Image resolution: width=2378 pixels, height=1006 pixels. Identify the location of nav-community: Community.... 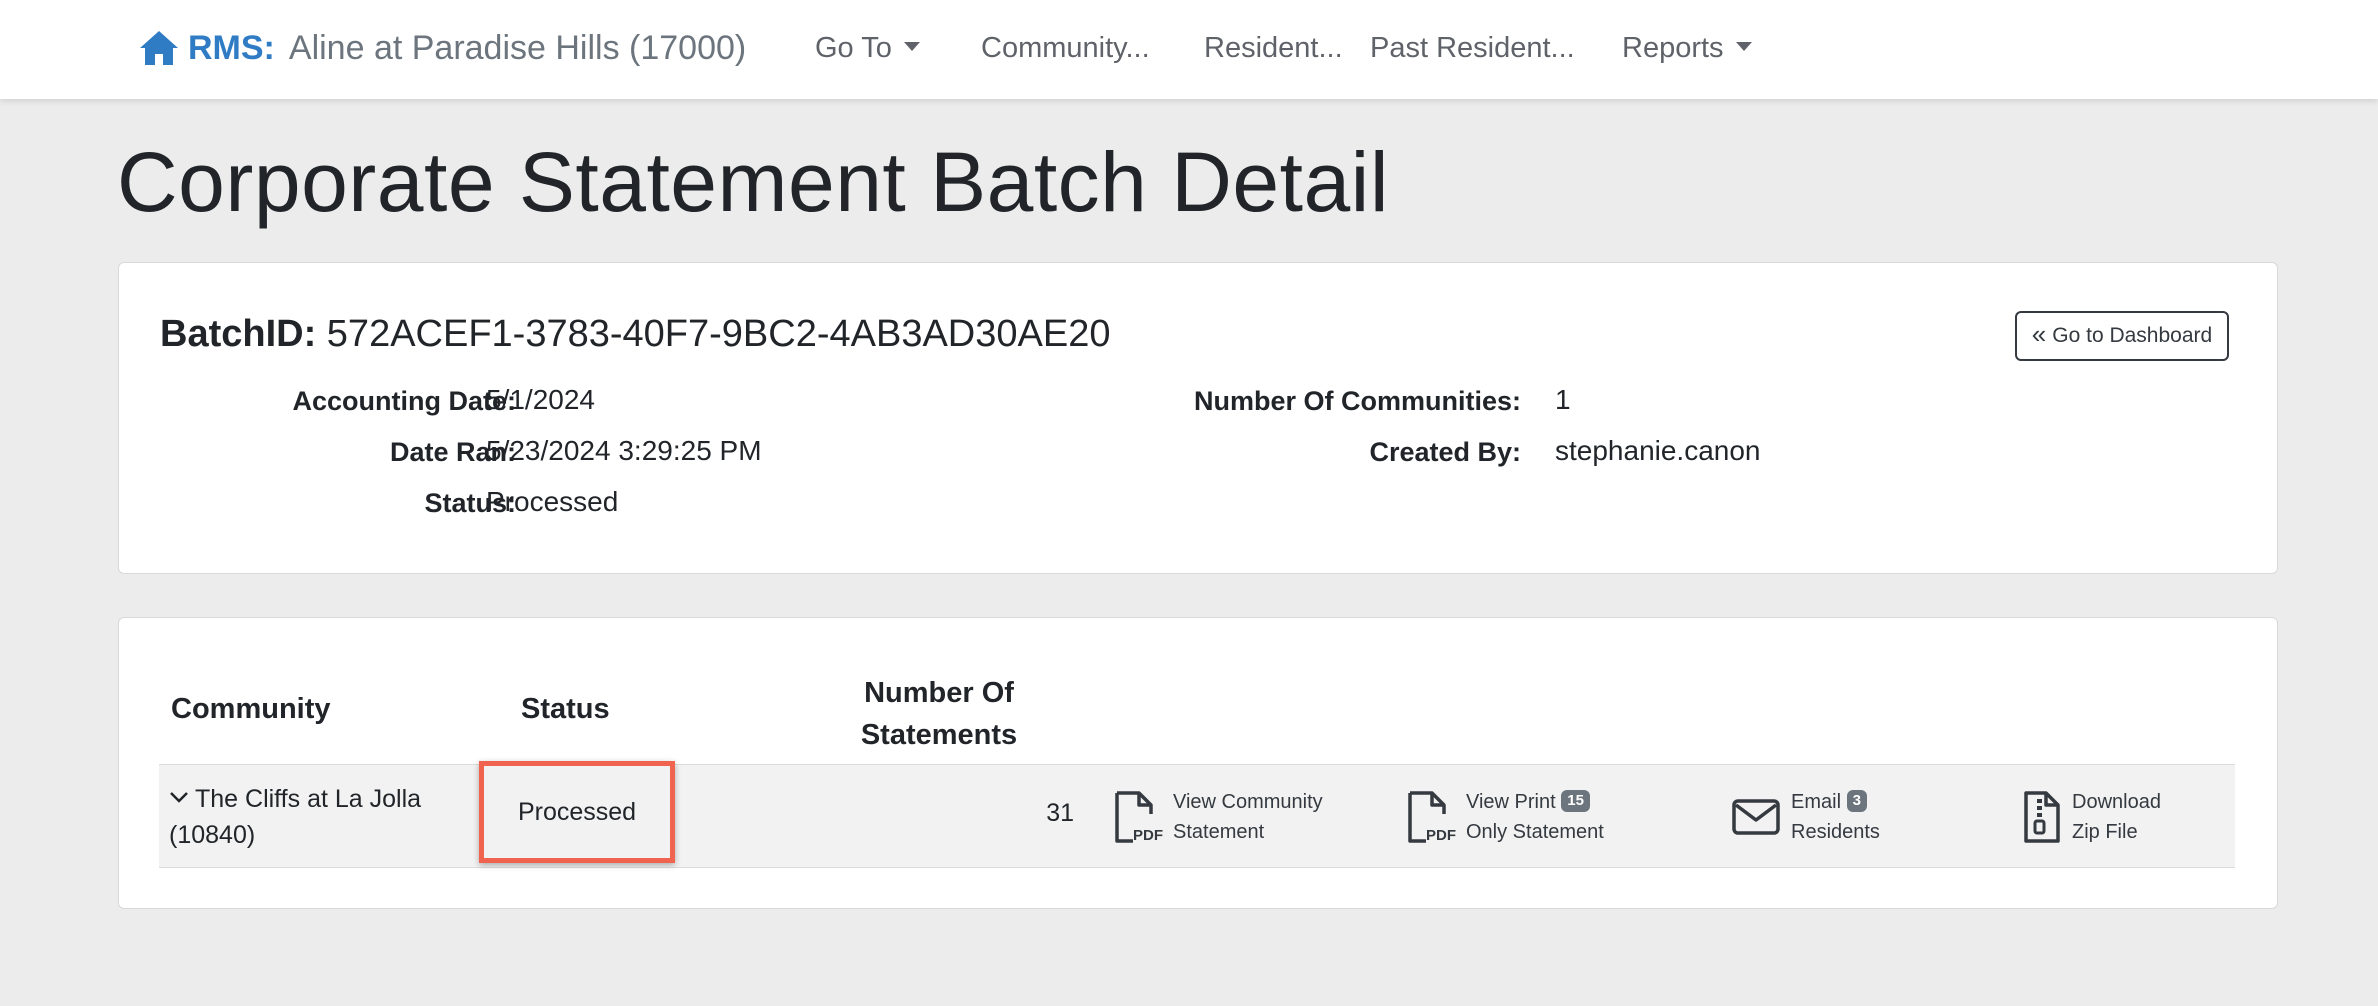
(1065, 48).